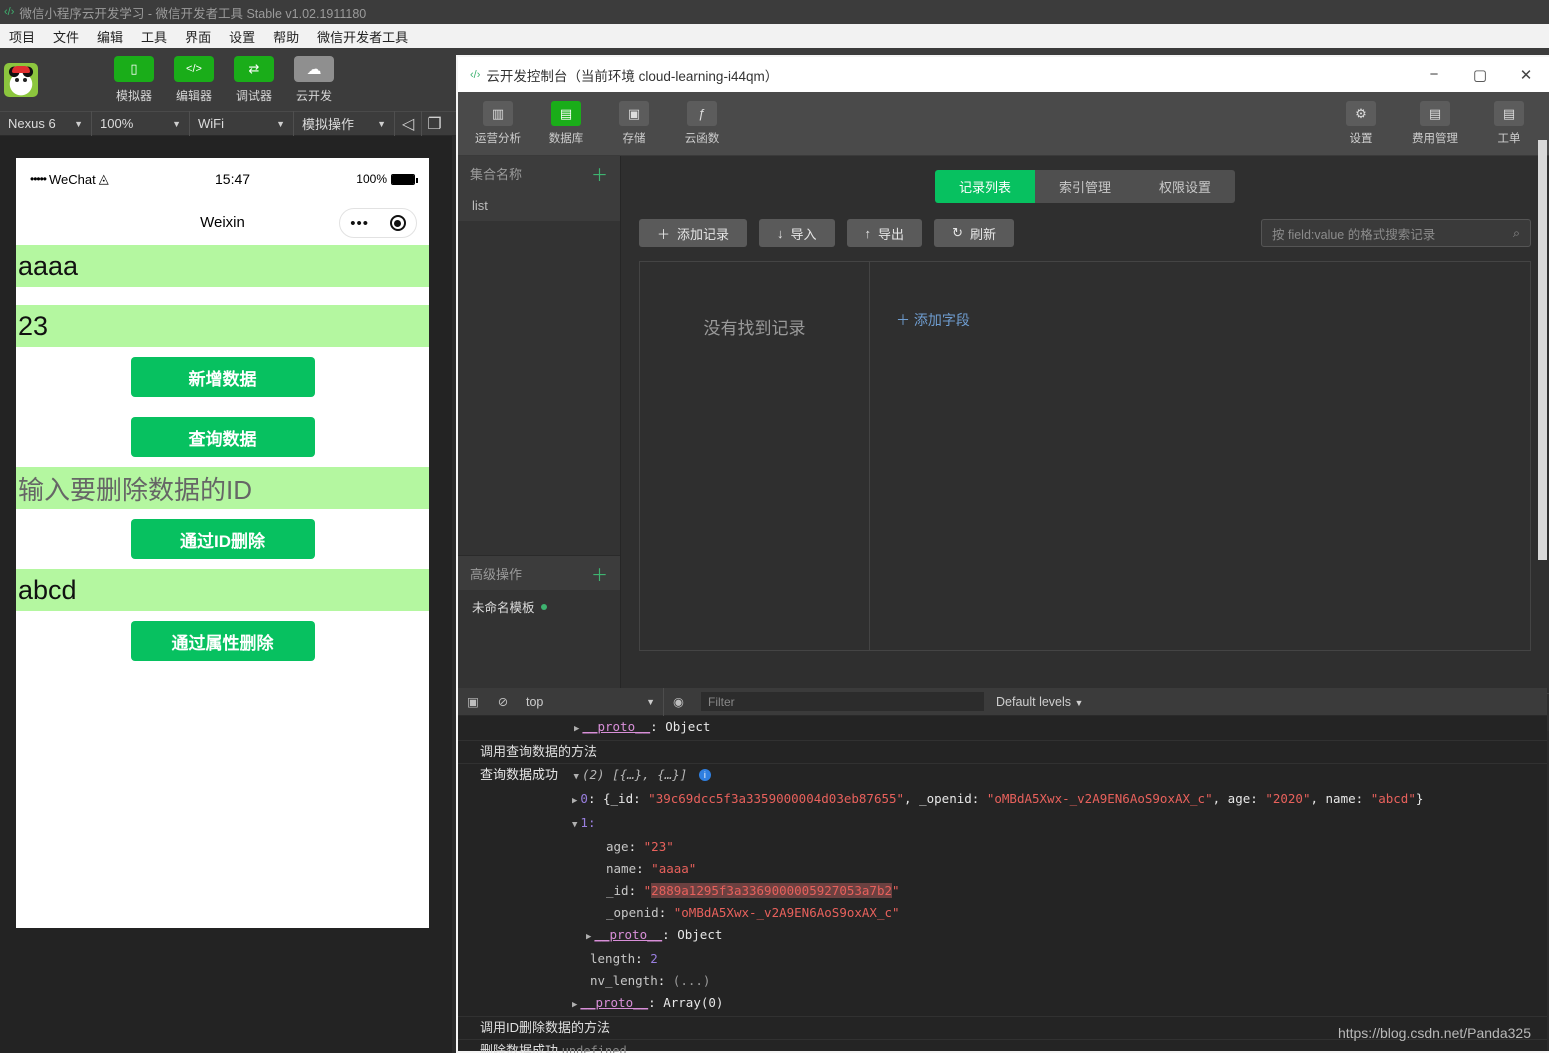 This screenshot has height=1053, width=1549. I want to click on nav-database-label: 数据库, so click(566, 139).